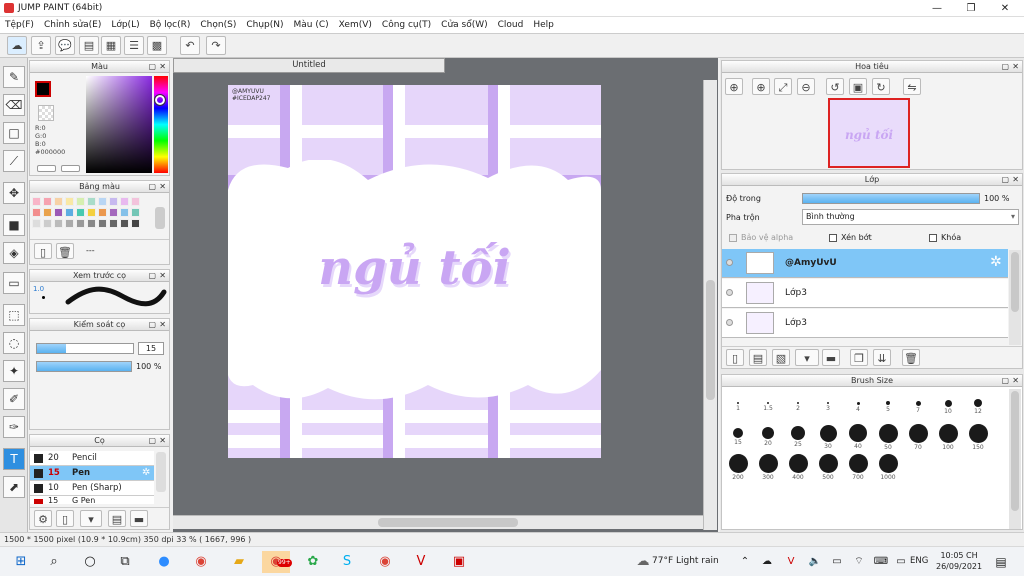 Image resolution: width=1024 pixels, height=576 pixels. Describe the element at coordinates (858, 467) in the screenshot. I see `brush-size-cell: 700` at that location.